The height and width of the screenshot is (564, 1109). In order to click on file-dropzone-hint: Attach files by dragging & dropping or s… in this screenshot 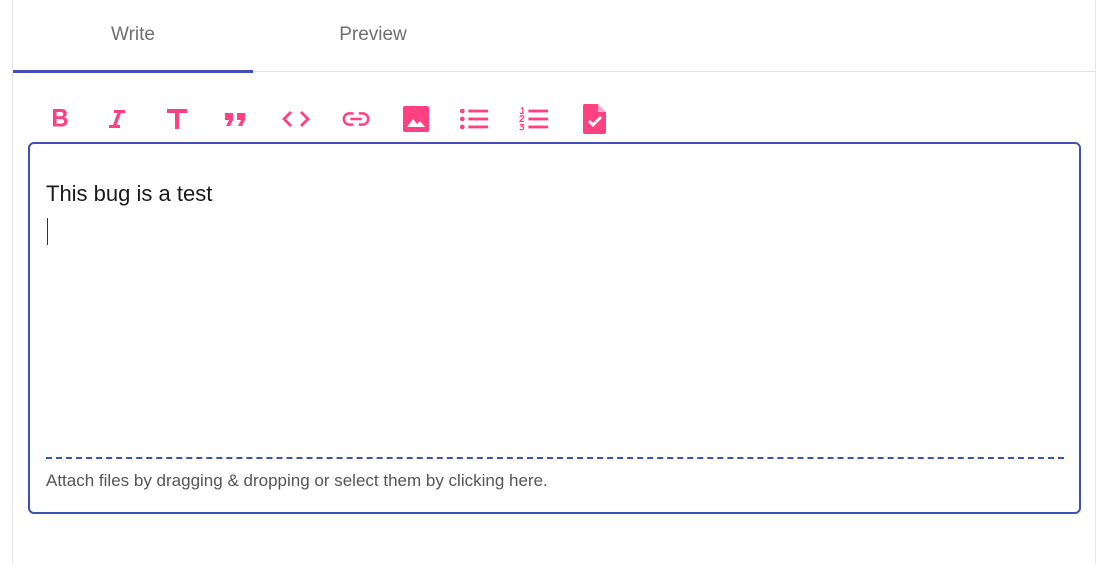, I will do `click(297, 481)`.